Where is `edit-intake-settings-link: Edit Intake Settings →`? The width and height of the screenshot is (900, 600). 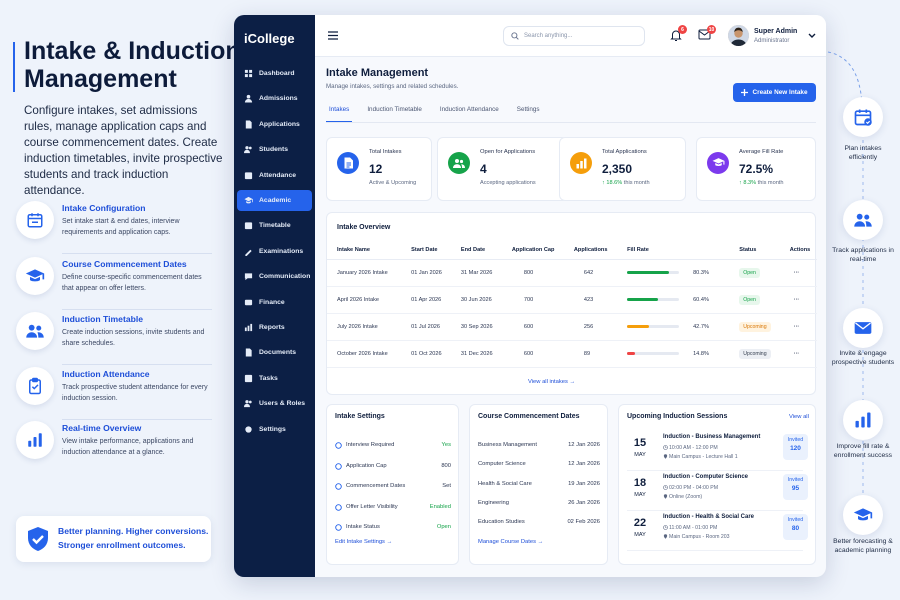
edit-intake-settings-link: Edit Intake Settings → is located at coordinates (363, 542).